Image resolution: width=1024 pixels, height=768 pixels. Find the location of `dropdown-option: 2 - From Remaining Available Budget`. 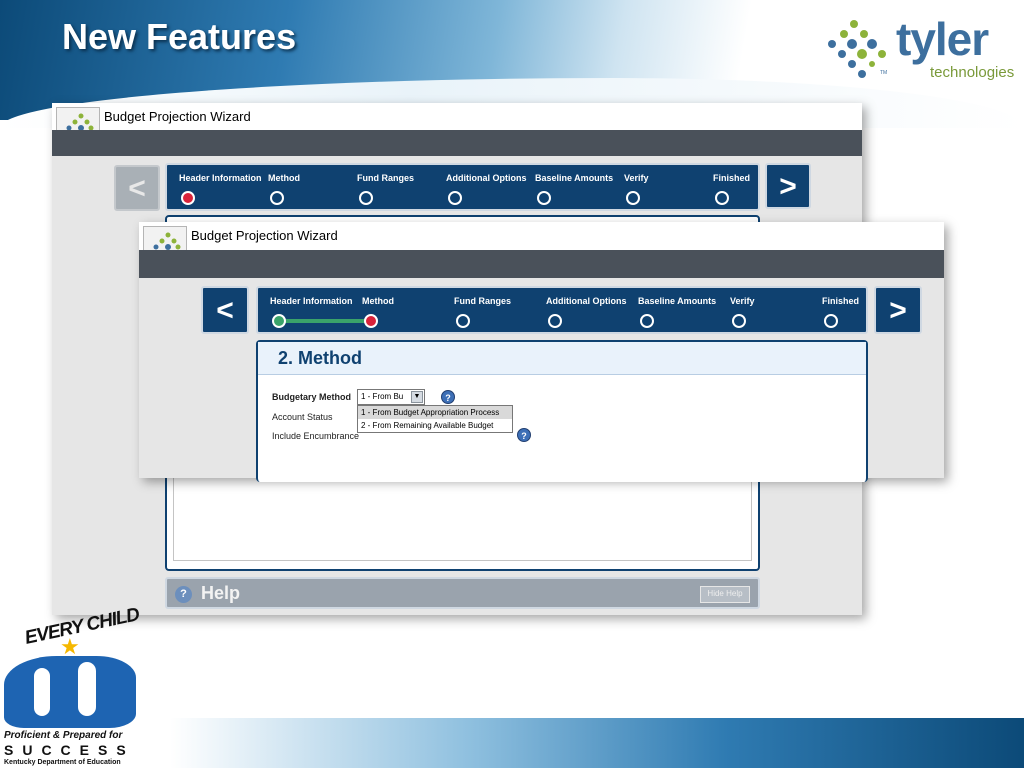

dropdown-option: 2 - From Remaining Available Budget is located at coordinates (435, 425).